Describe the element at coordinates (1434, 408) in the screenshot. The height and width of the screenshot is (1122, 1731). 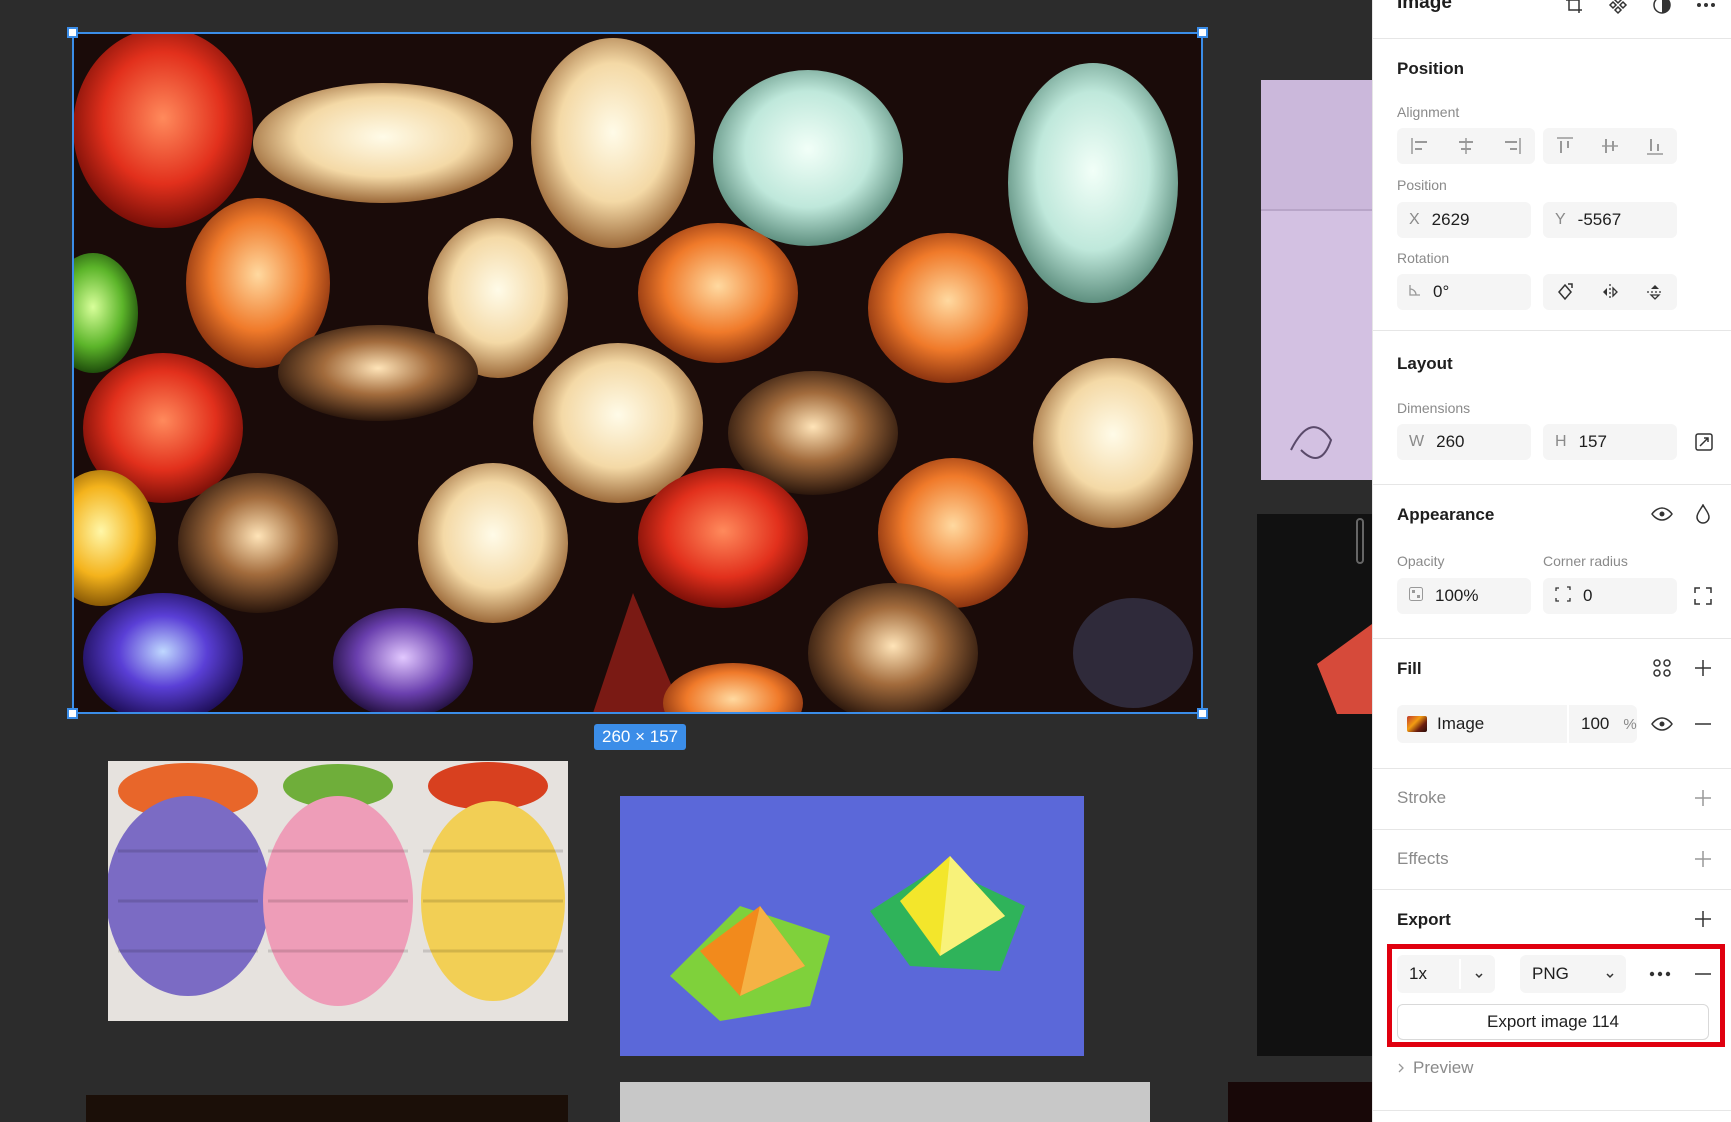
I see `dimensions-label: Dimensions` at that location.